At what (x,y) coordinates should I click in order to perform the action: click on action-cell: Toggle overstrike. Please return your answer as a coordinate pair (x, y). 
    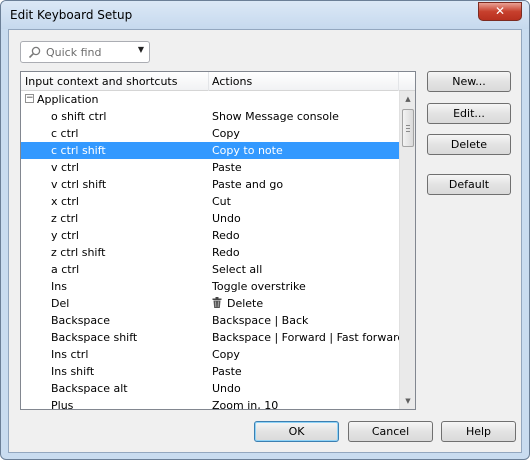
    Looking at the image, I should click on (259, 286).